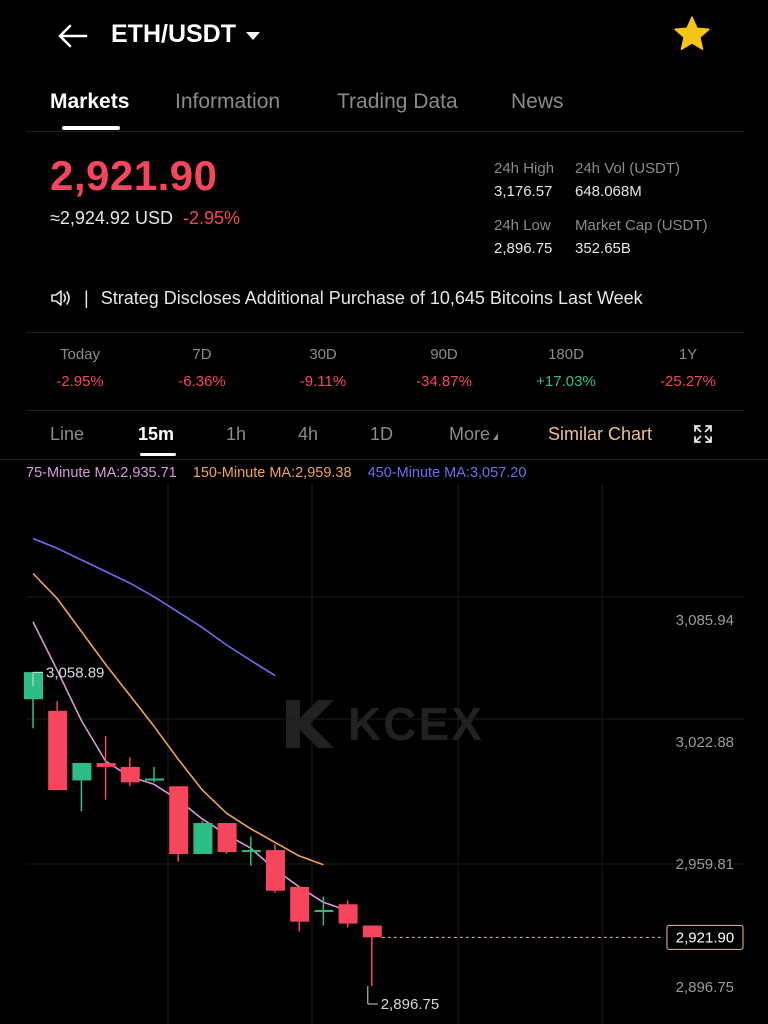 This screenshot has height=1024, width=768. What do you see at coordinates (537, 102) in the screenshot?
I see `tab-news: News` at bounding box center [537, 102].